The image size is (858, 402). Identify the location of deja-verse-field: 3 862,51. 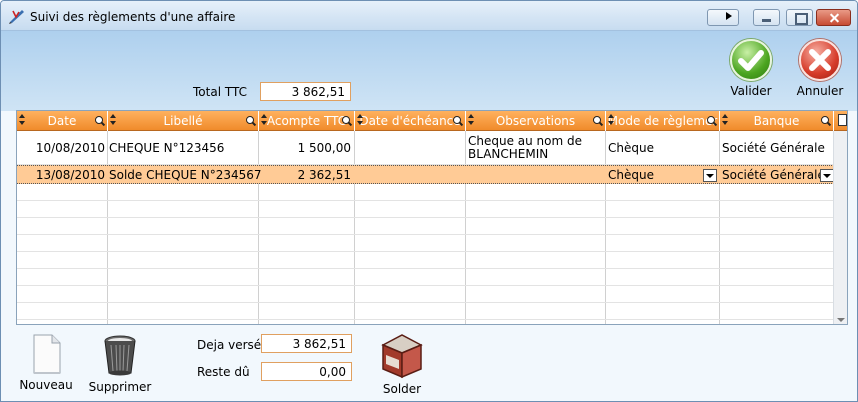
(306, 343).